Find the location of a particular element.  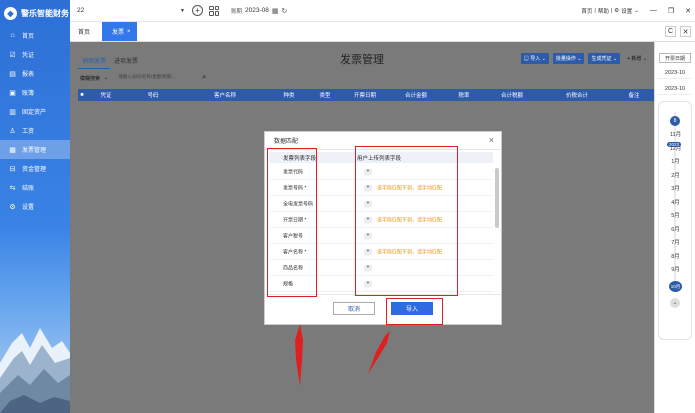

caret-down-icon: ▼ is located at coordinates (182, 10).